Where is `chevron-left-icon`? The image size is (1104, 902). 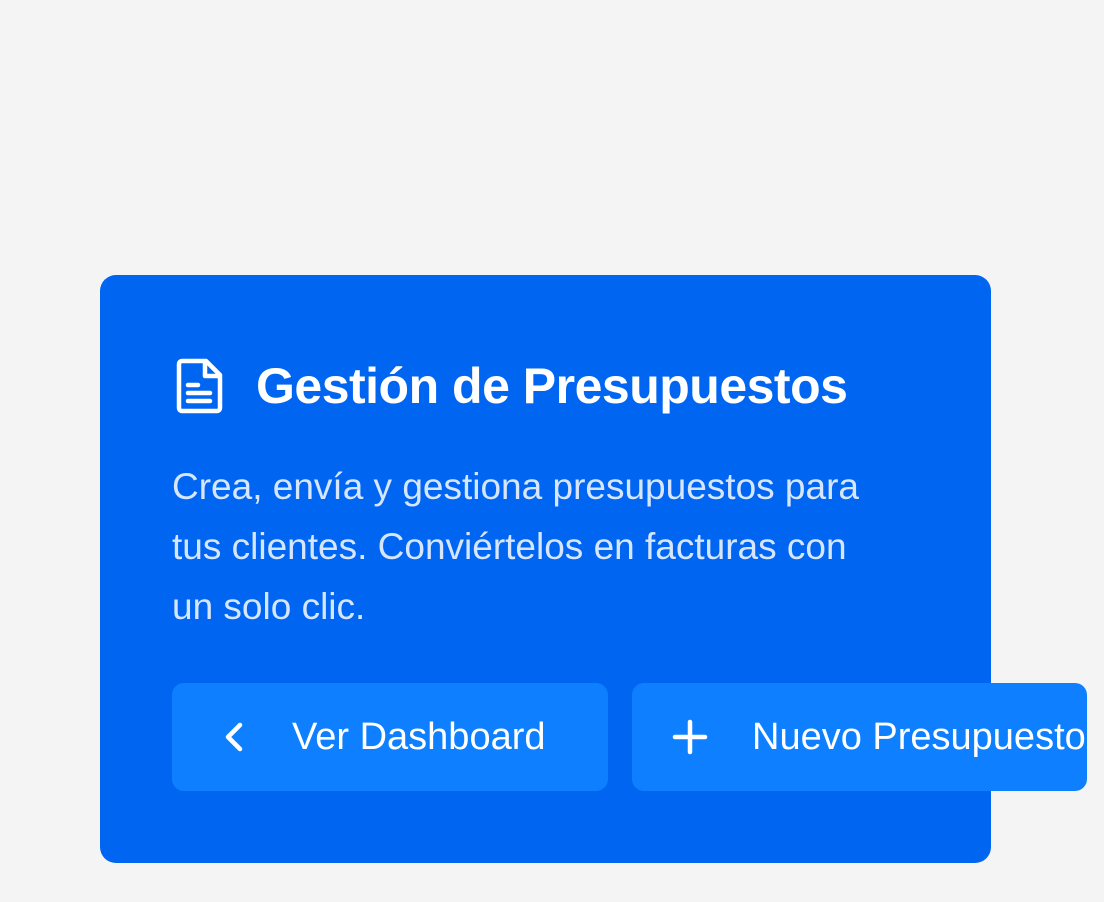 chevron-left-icon is located at coordinates (234, 737).